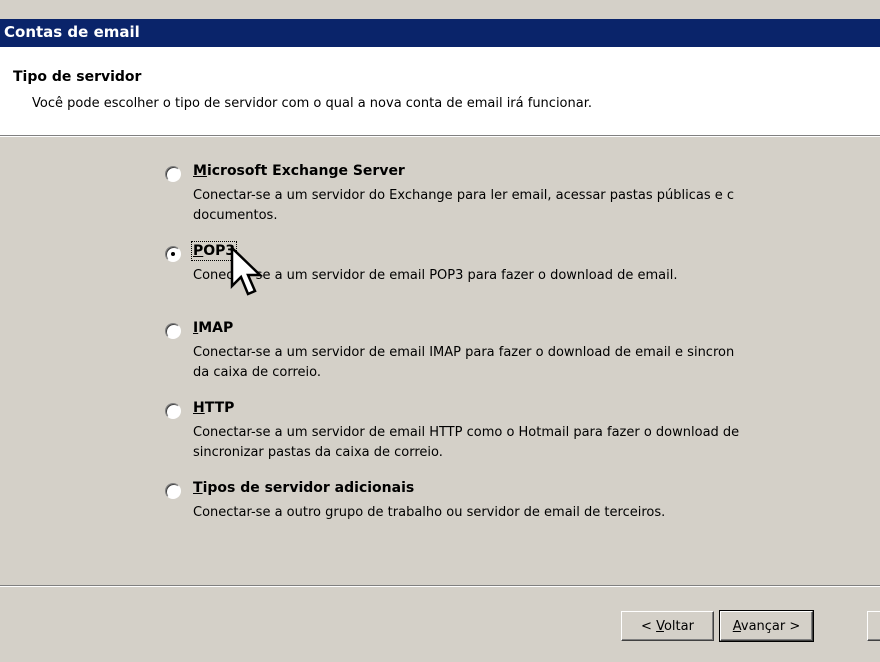  I want to click on title-bar: Contas de email, so click(440, 33).